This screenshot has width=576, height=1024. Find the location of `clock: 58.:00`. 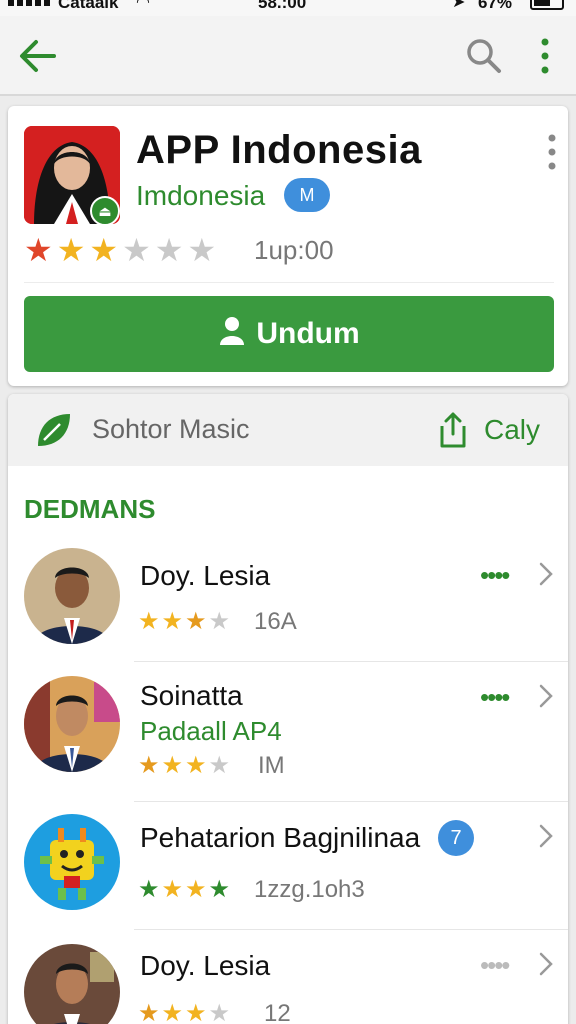

clock: 58.:00 is located at coordinates (282, 6).